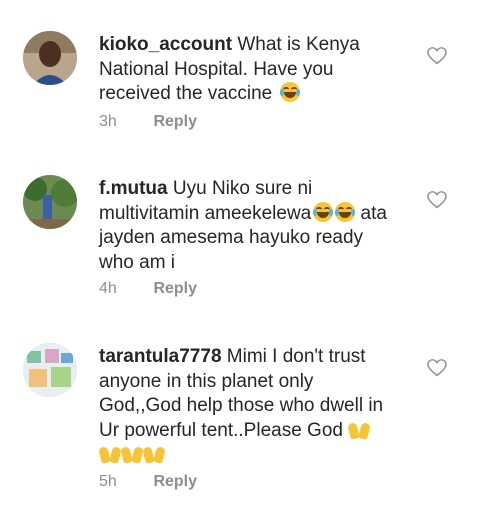 This screenshot has width=480, height=508. What do you see at coordinates (160, 356) in the screenshot?
I see `comment-username: tarantula7778` at bounding box center [160, 356].